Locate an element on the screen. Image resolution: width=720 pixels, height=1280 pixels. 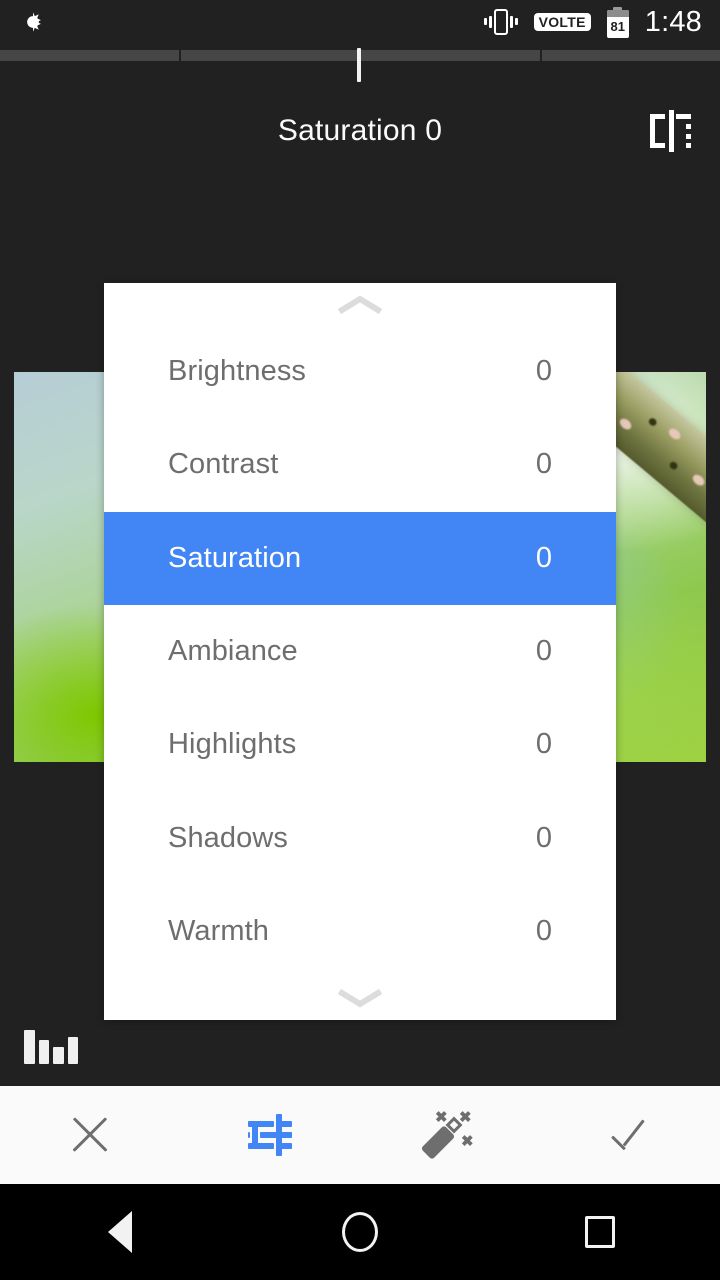
check-icon is located at coordinates (630, 1135).